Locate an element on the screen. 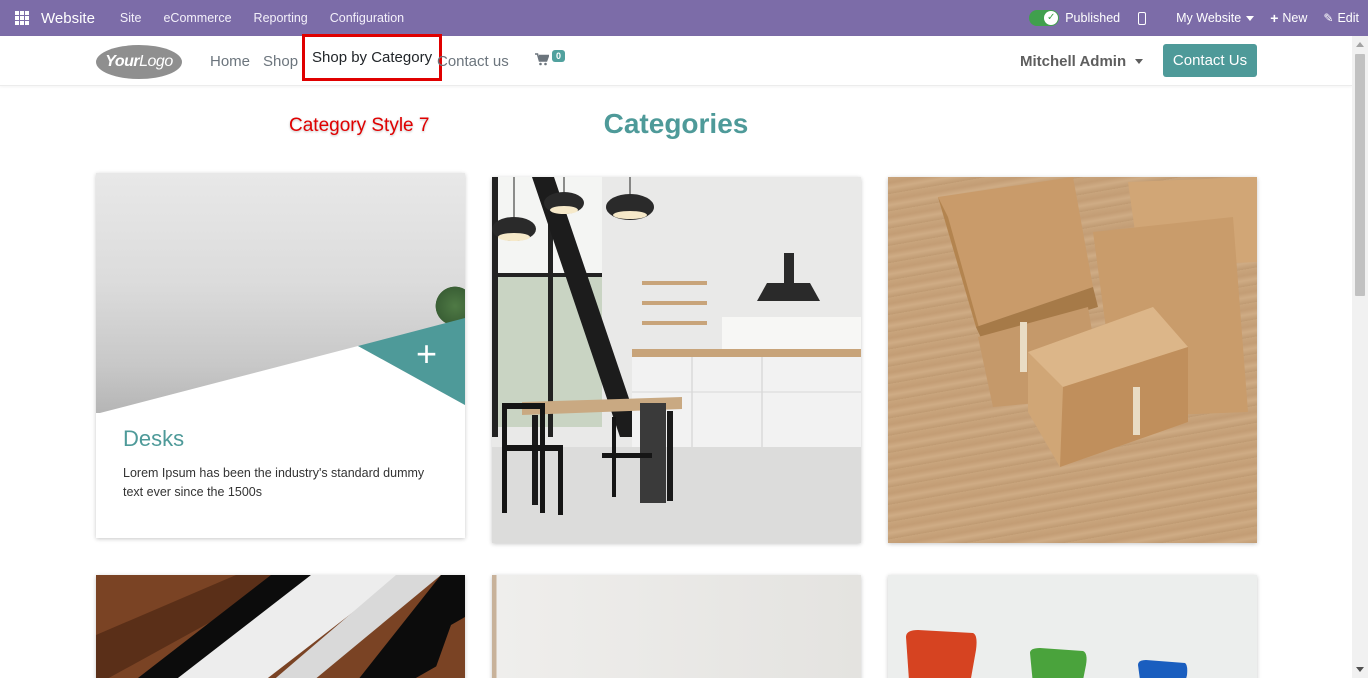 The image size is (1368, 678). new-button: + New is located at coordinates (1288, 18).